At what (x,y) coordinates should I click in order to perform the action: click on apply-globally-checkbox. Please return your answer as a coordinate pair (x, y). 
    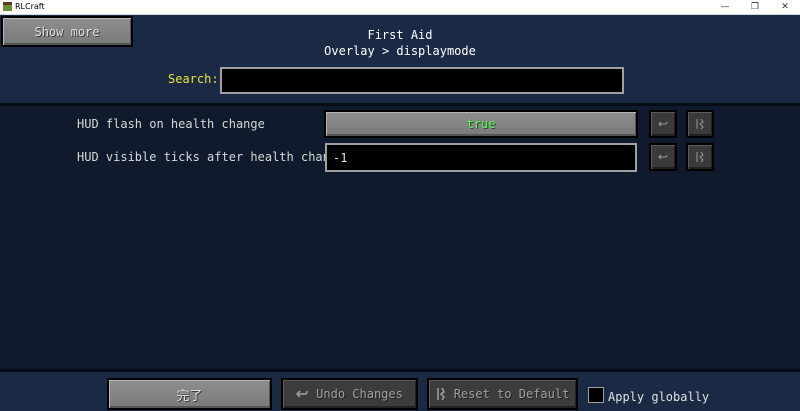
    Looking at the image, I should click on (596, 395).